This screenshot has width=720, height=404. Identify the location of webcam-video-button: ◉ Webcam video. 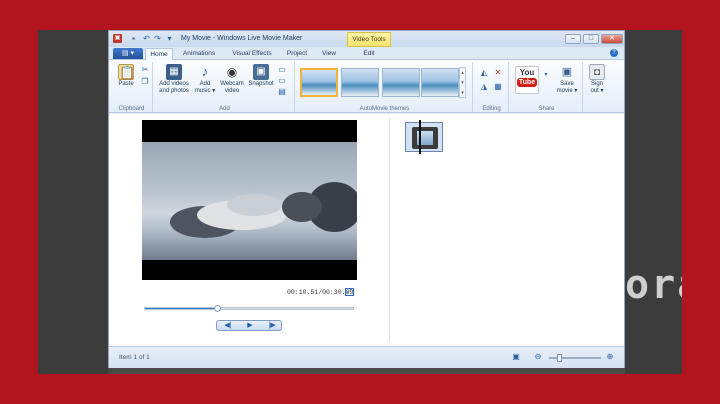
(232, 79).